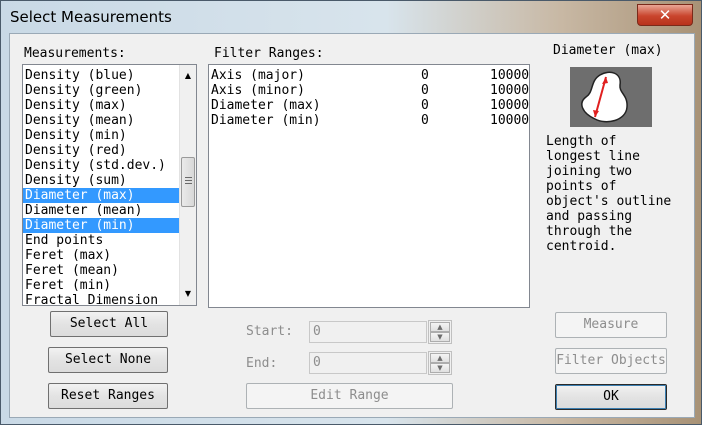  What do you see at coordinates (188, 294) in the screenshot?
I see `scroll-down-icon: ▼` at bounding box center [188, 294].